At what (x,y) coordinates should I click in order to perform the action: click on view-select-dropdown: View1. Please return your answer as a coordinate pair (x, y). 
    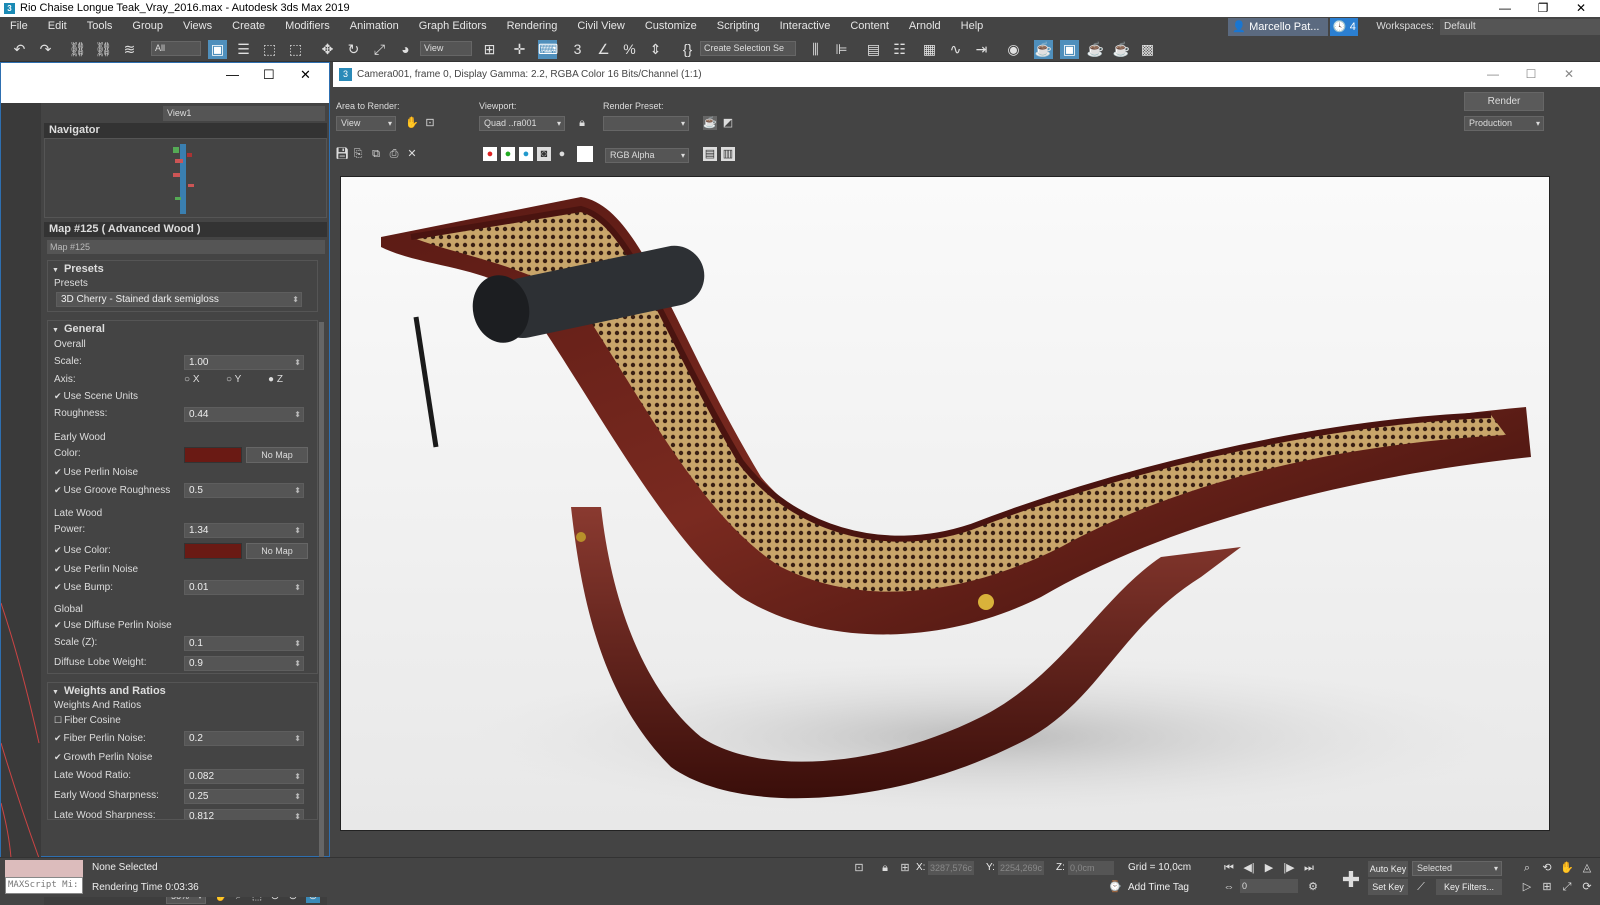
    Looking at the image, I should click on (244, 113).